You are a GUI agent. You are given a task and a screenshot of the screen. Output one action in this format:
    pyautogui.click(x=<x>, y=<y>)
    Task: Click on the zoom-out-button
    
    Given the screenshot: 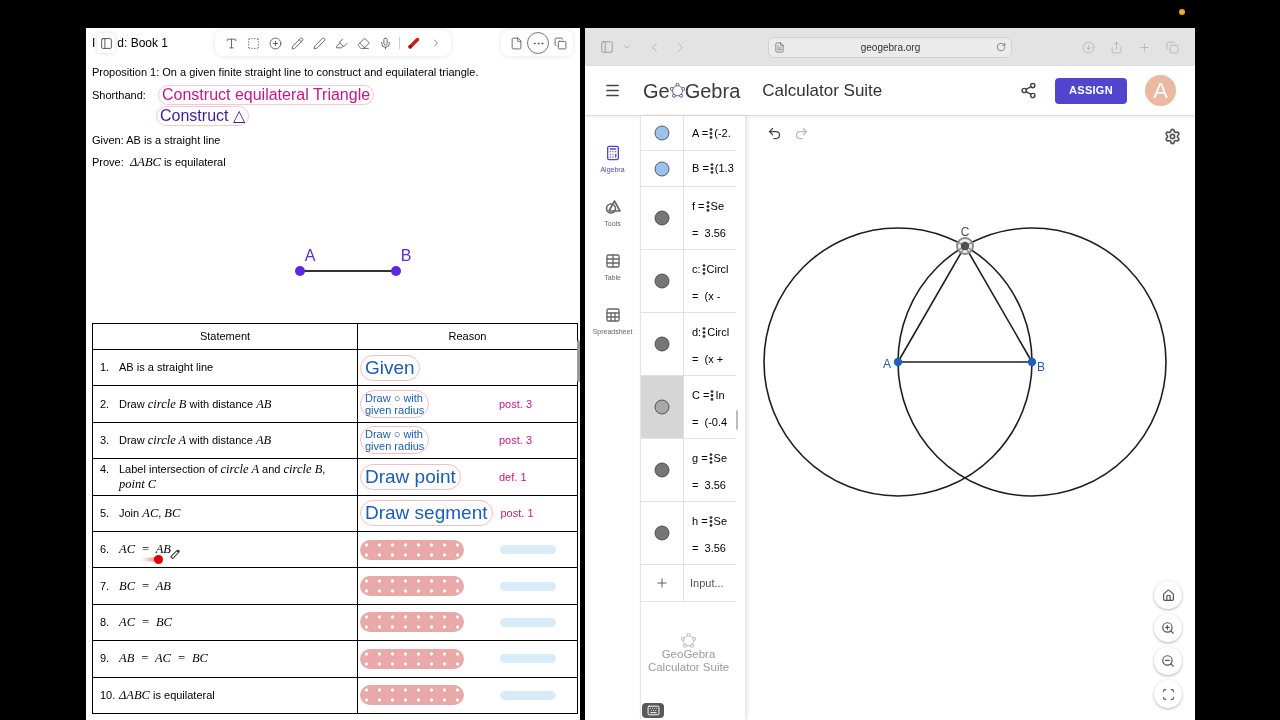 What is the action you would take?
    pyautogui.click(x=1168, y=661)
    